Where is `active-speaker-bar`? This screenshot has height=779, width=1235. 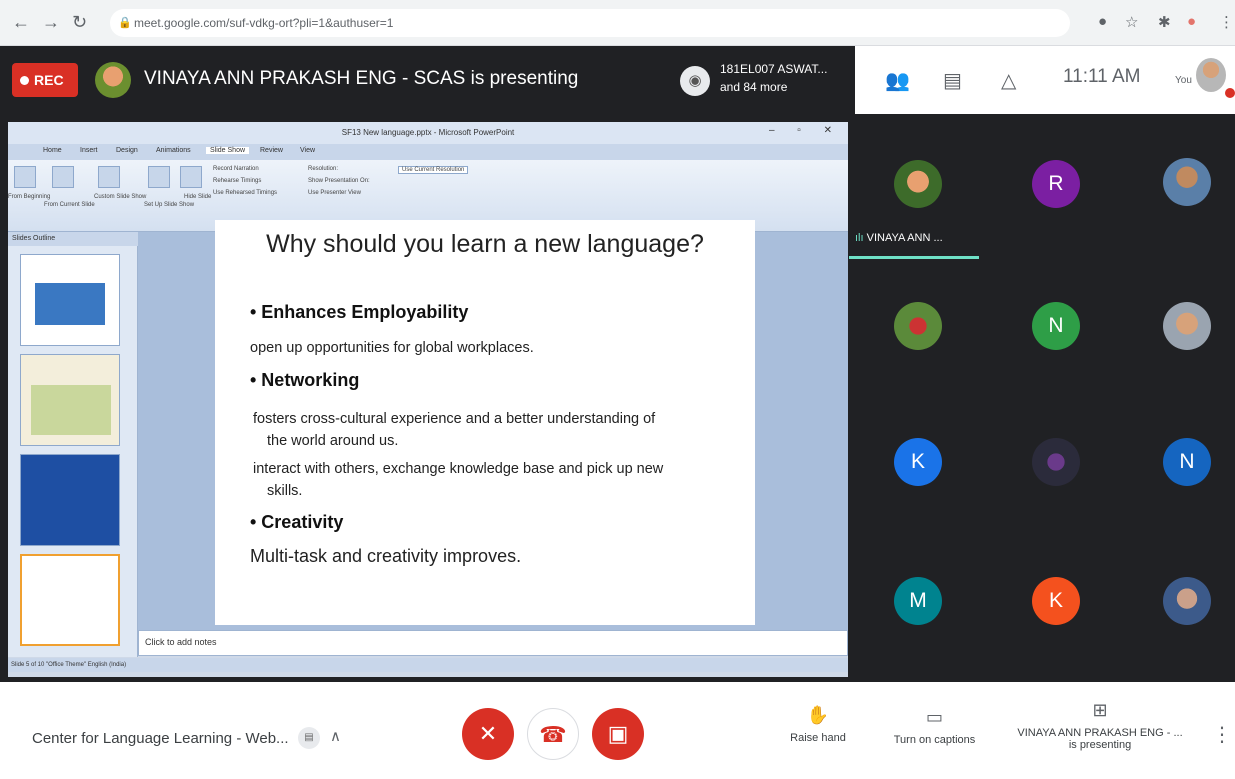 active-speaker-bar is located at coordinates (914, 257).